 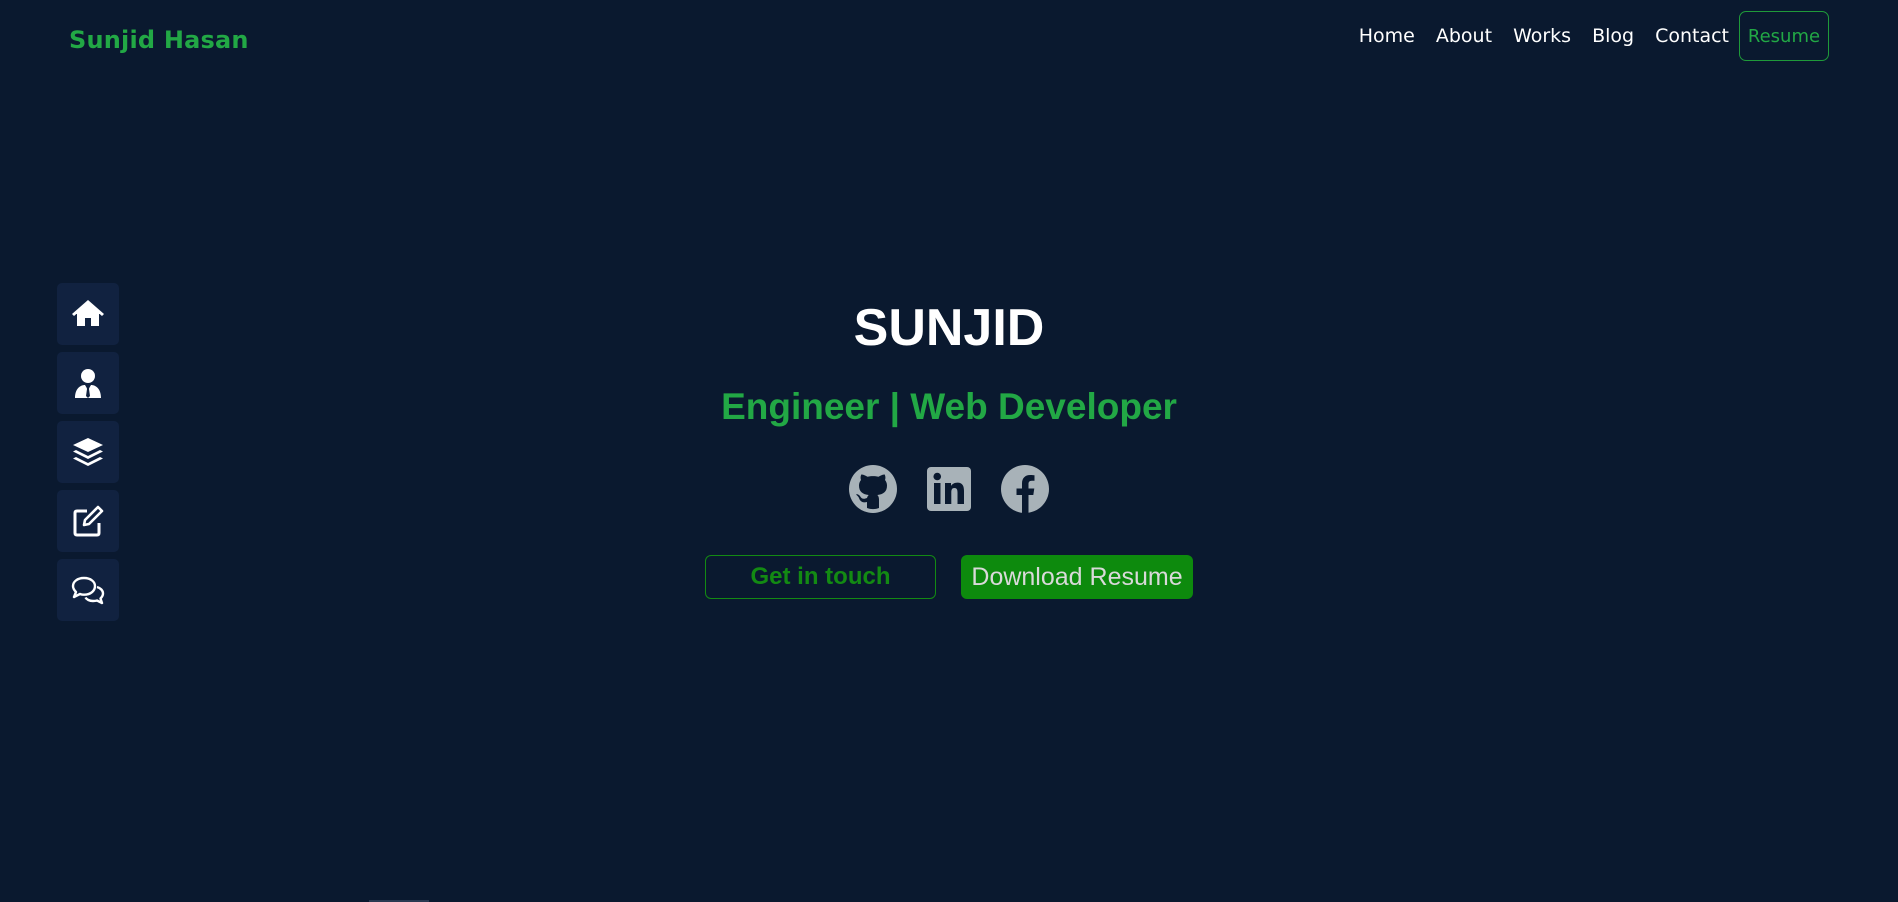 I want to click on get-in-touch-button: Get in touch, so click(x=820, y=577).